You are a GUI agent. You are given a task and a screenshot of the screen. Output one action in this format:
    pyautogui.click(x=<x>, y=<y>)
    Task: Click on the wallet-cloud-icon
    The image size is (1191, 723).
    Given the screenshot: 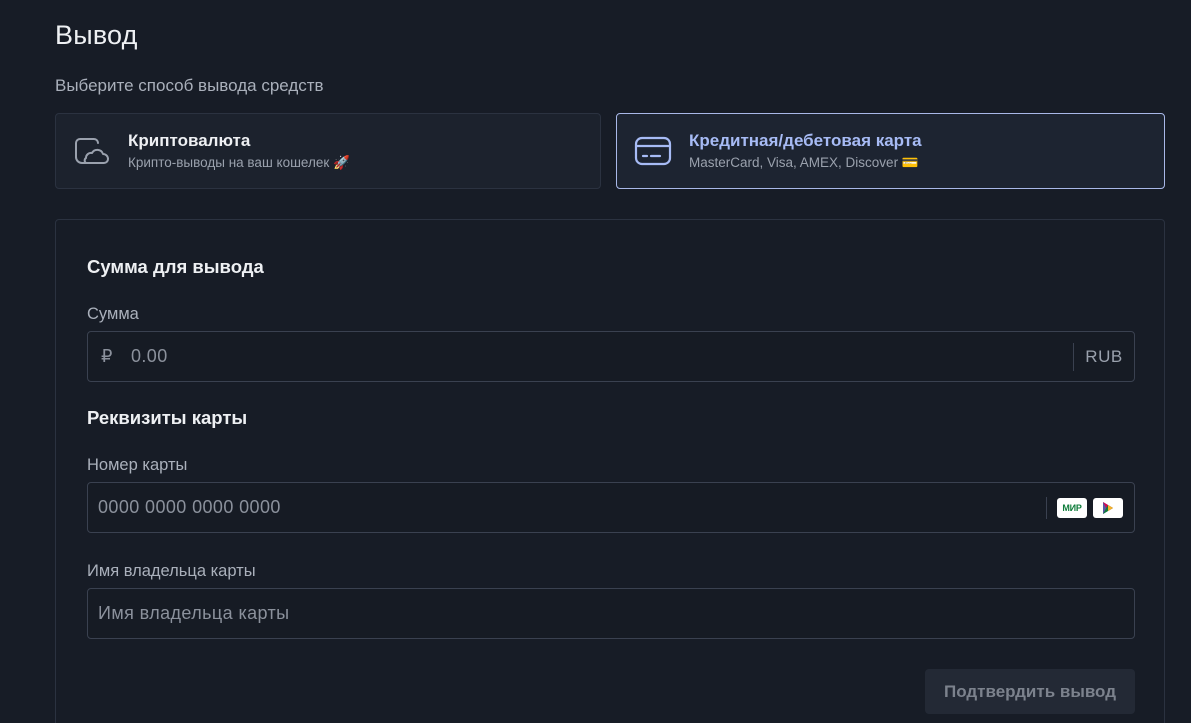 What is the action you would take?
    pyautogui.click(x=92, y=151)
    